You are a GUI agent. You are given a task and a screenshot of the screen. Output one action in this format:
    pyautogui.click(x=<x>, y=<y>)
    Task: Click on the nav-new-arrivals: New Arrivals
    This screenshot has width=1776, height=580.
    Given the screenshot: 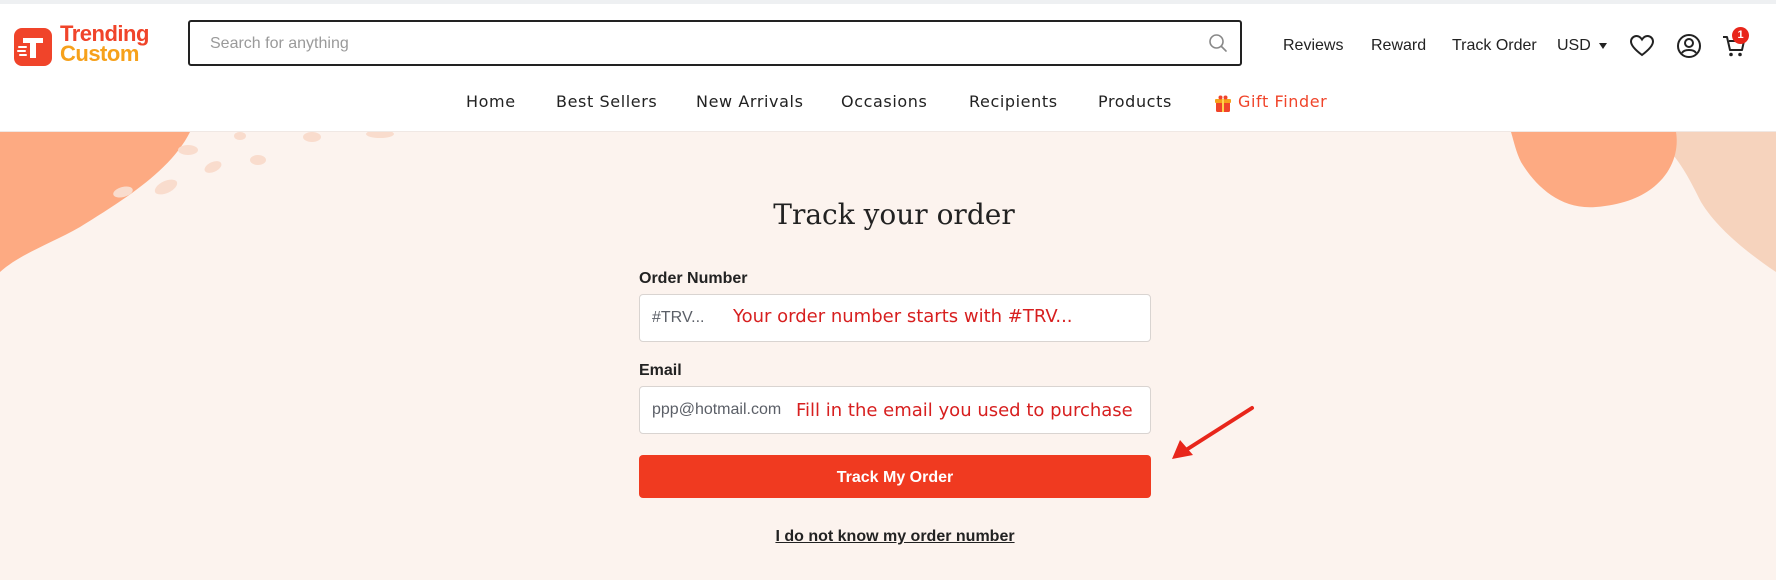 What is the action you would take?
    pyautogui.click(x=750, y=101)
    